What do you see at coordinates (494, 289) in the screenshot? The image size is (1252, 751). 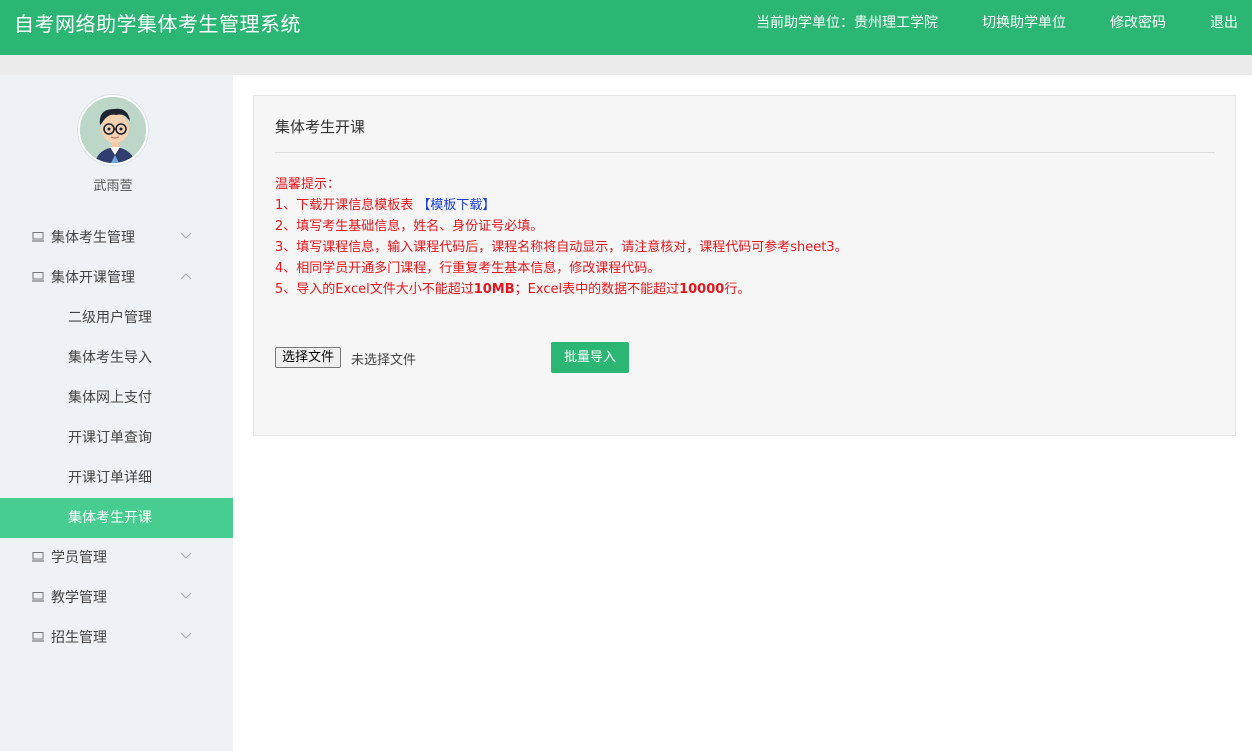 I see `tip-line-5-size-limit: 10MB` at bounding box center [494, 289].